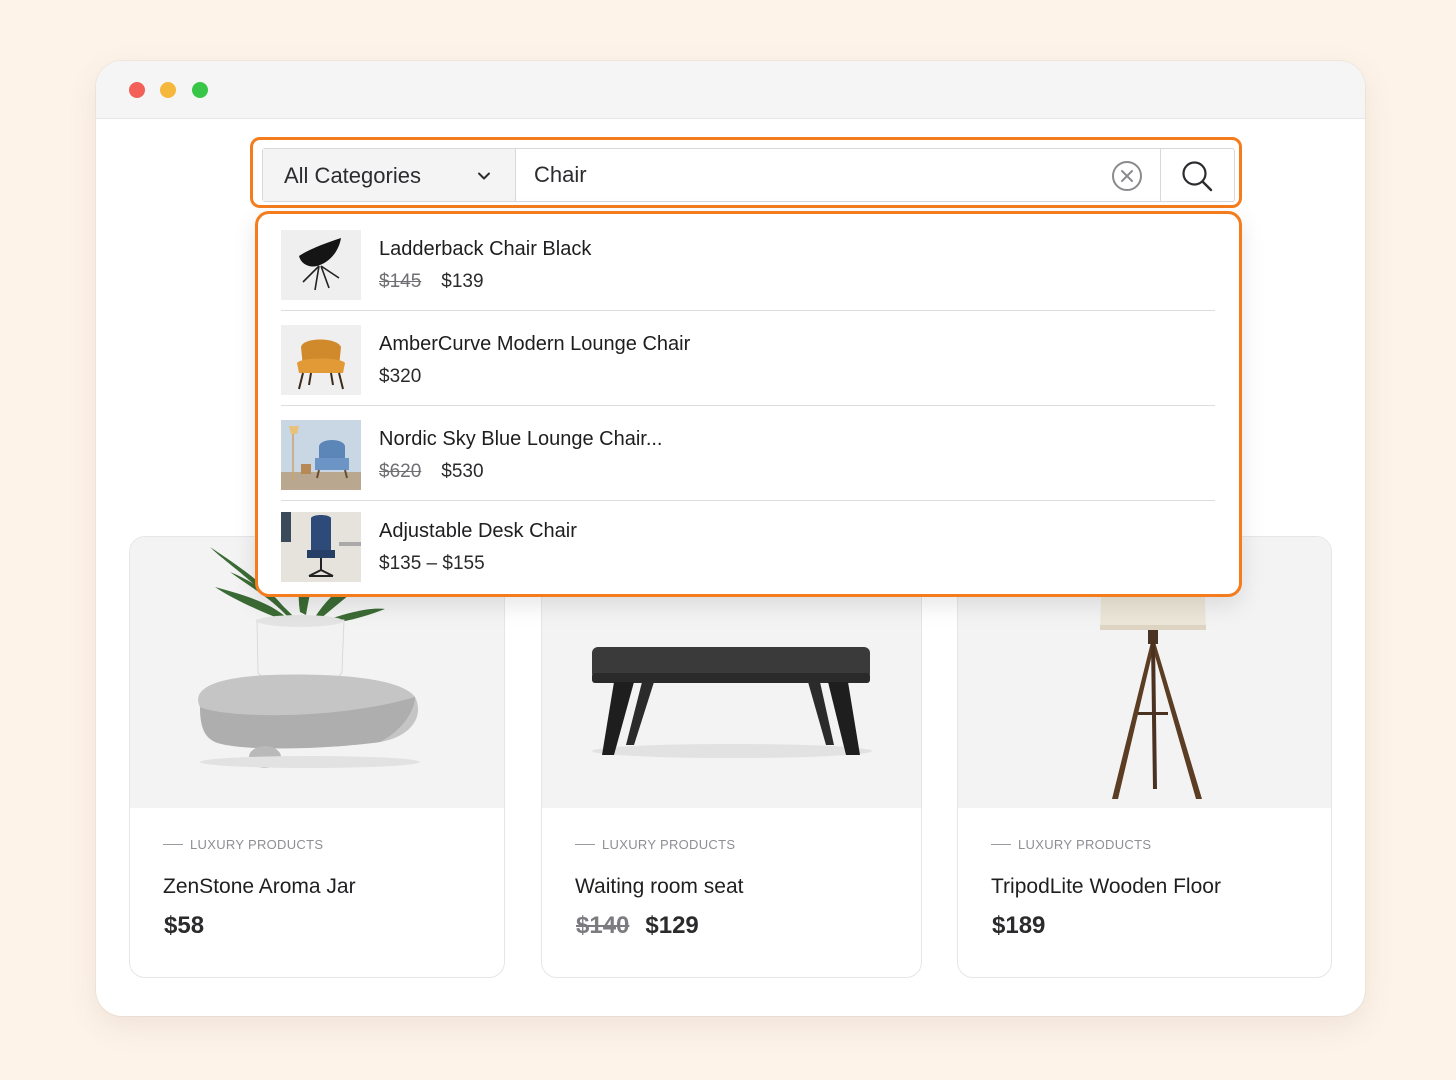  What do you see at coordinates (603, 925) in the screenshot?
I see `original-price: $140` at bounding box center [603, 925].